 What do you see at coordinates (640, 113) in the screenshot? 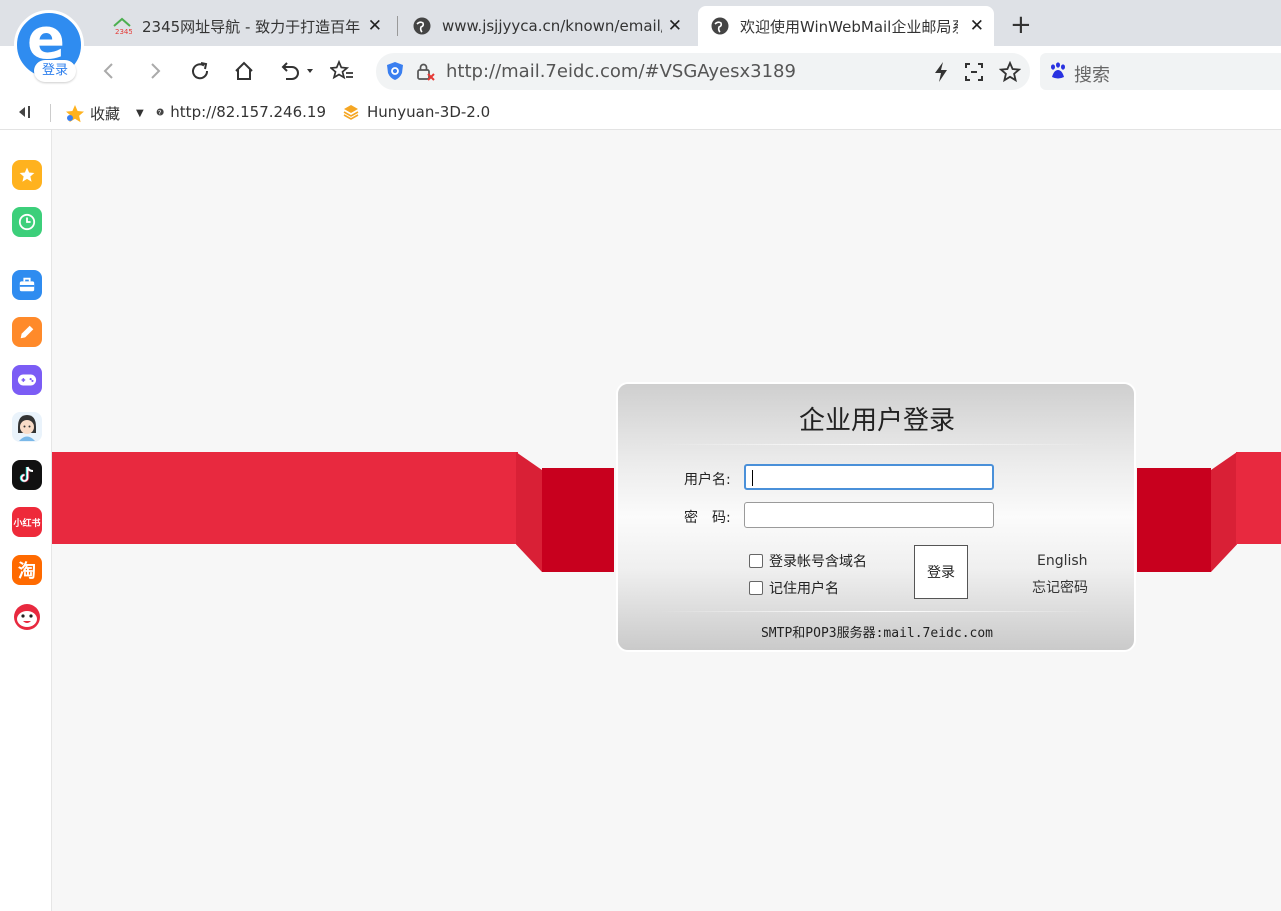
I see `bookmarks-bar: 收藏 ▼ http://82.157.246.19 Hunyuan-3D-2.0` at bounding box center [640, 113].